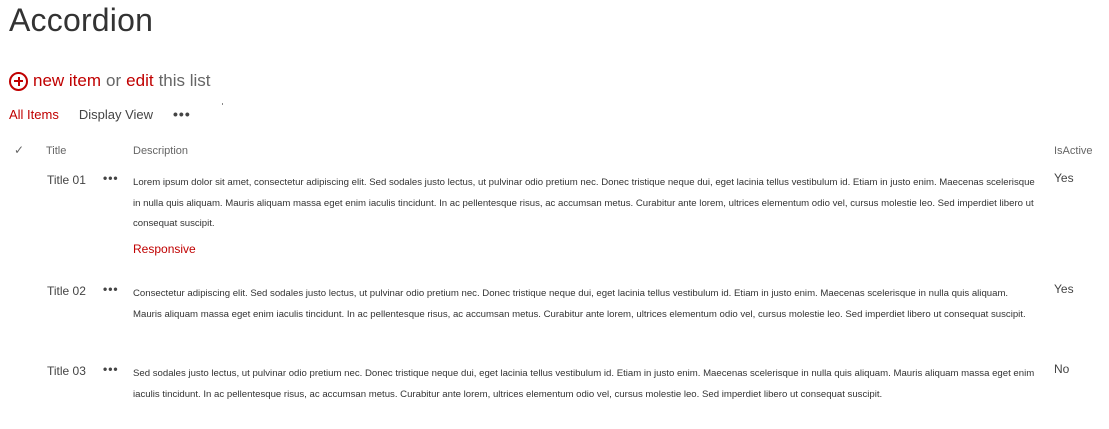  Describe the element at coordinates (19, 150) in the screenshot. I see `checkmark-icon: ✓` at that location.